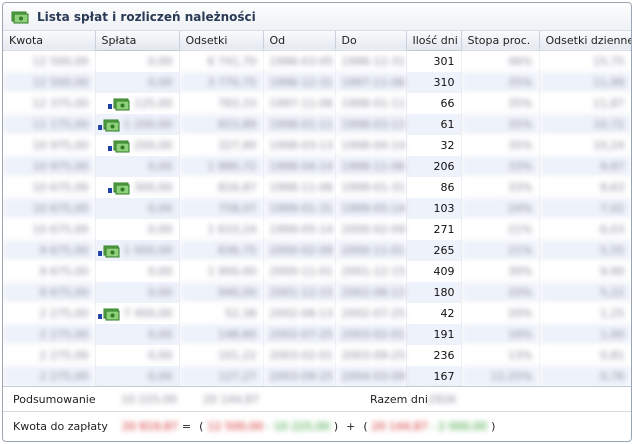 The image size is (634, 444). I want to click on cell-odsetki-dzienne: 10,72, so click(585, 124).